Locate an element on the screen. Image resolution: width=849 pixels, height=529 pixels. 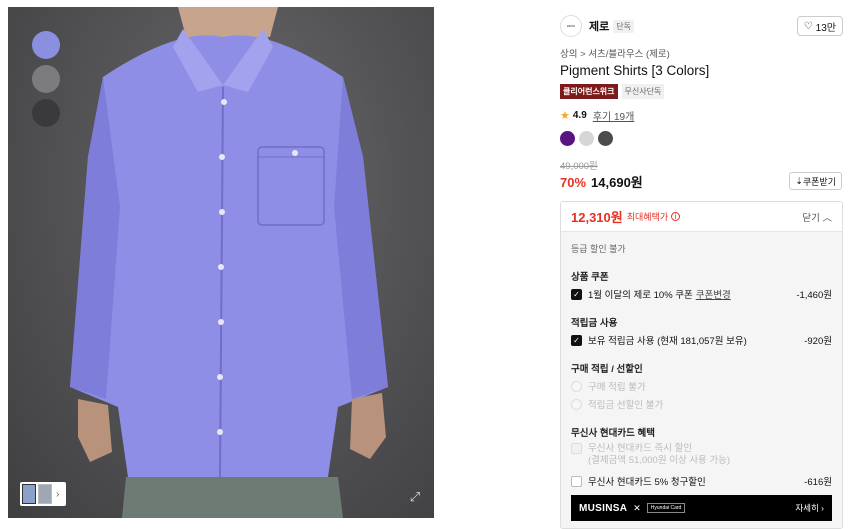
discount-rate: 70% is located at coordinates (573, 182).